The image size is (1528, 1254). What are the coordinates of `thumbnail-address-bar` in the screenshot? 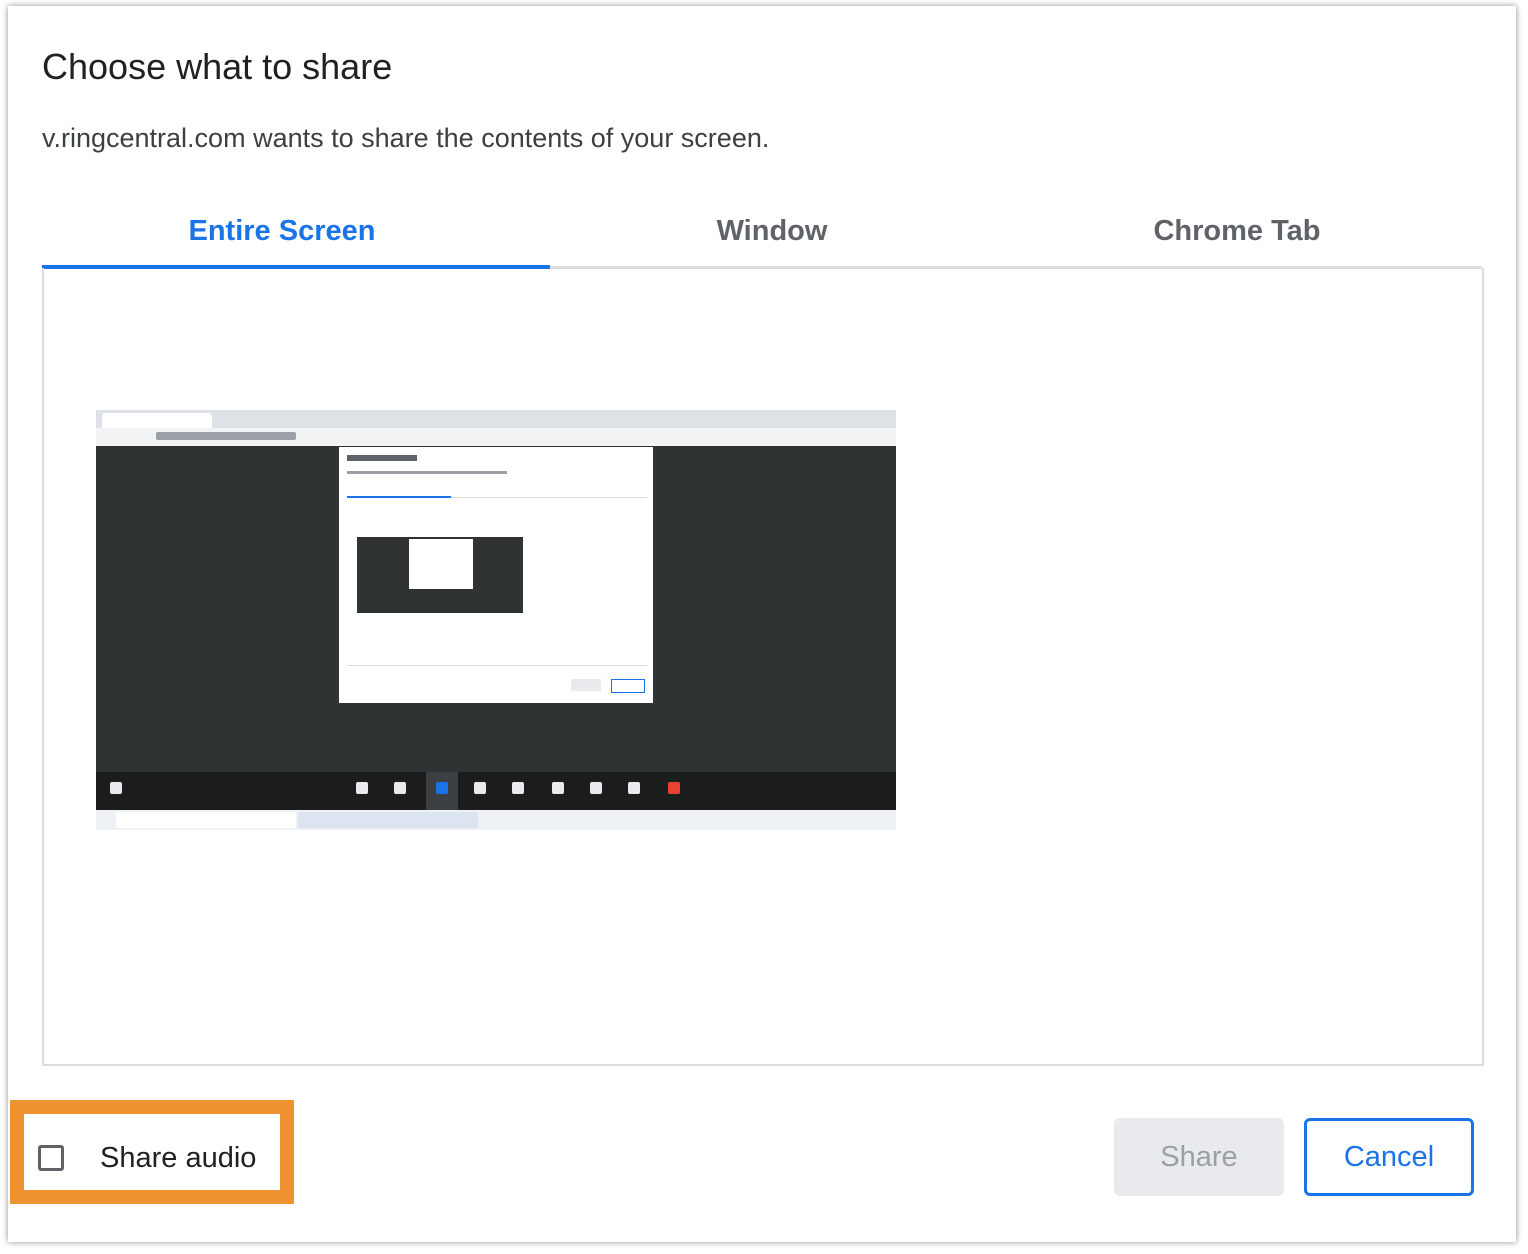 It's located at (496, 437).